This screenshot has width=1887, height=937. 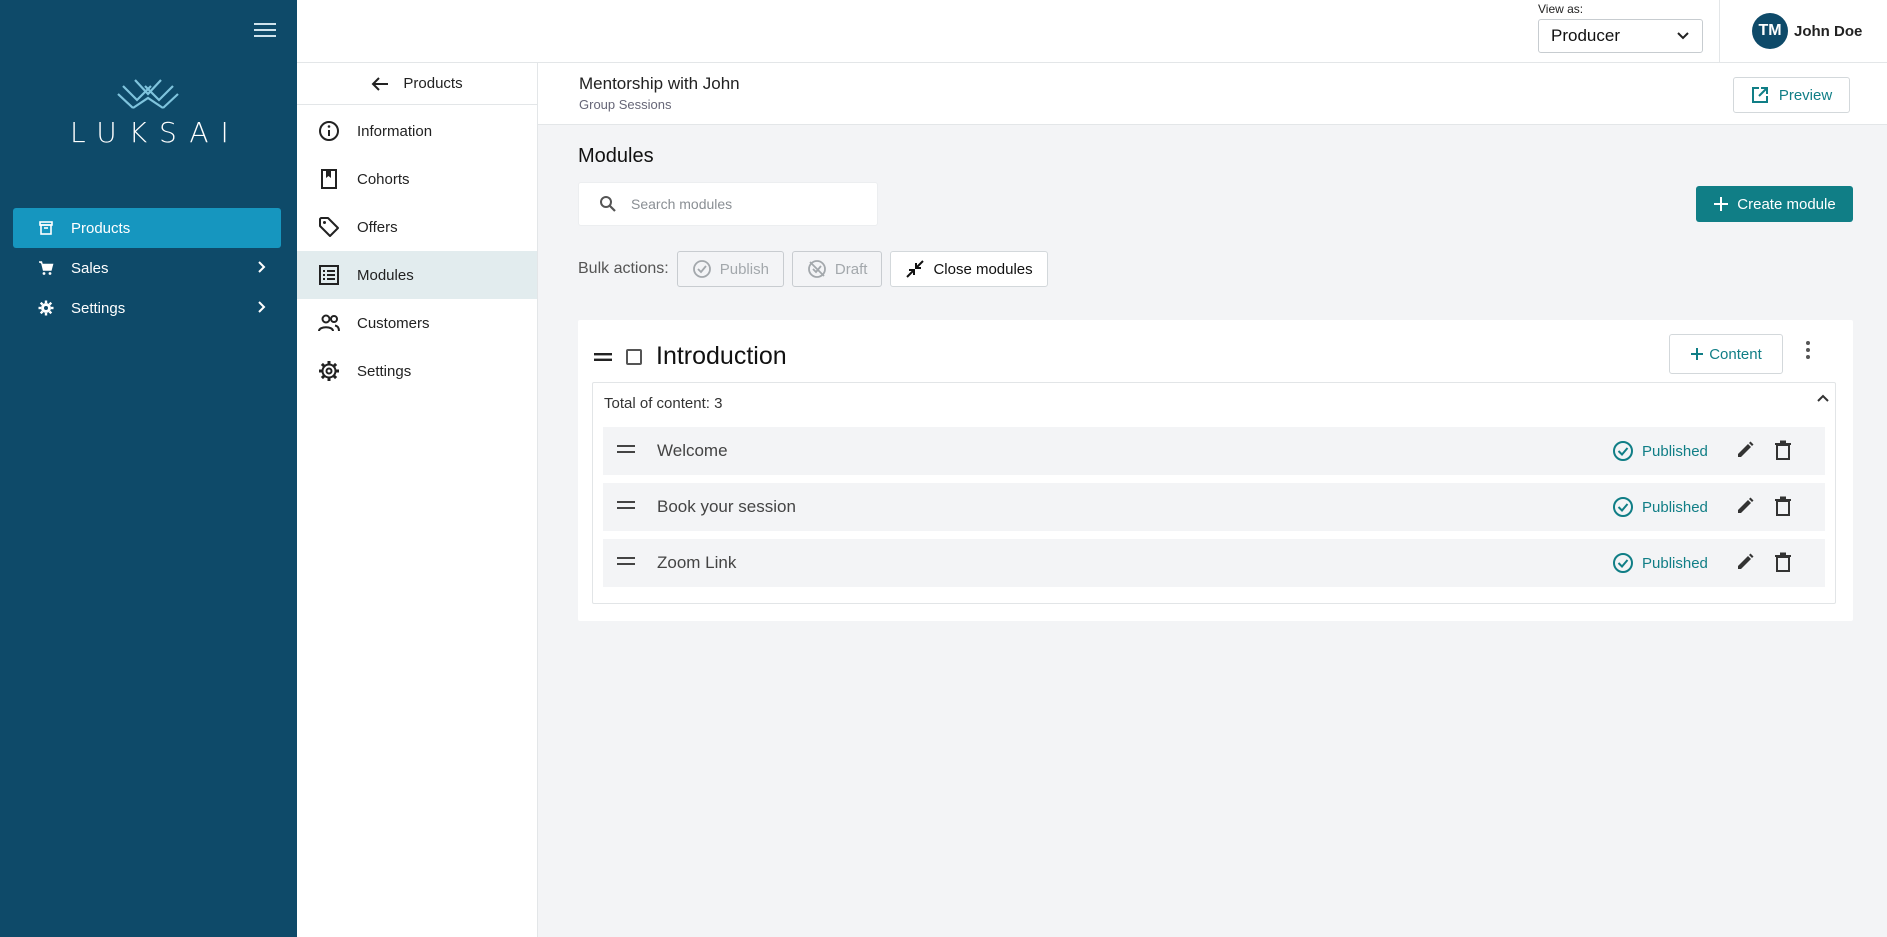 I want to click on user-name: John Doe, so click(x=1828, y=31).